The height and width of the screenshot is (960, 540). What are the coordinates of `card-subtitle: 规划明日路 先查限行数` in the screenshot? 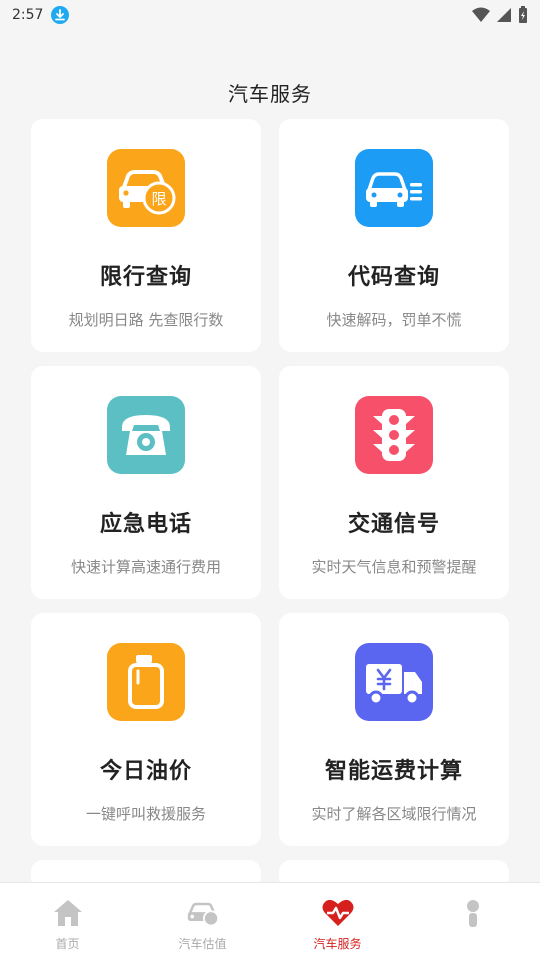 It's located at (146, 320).